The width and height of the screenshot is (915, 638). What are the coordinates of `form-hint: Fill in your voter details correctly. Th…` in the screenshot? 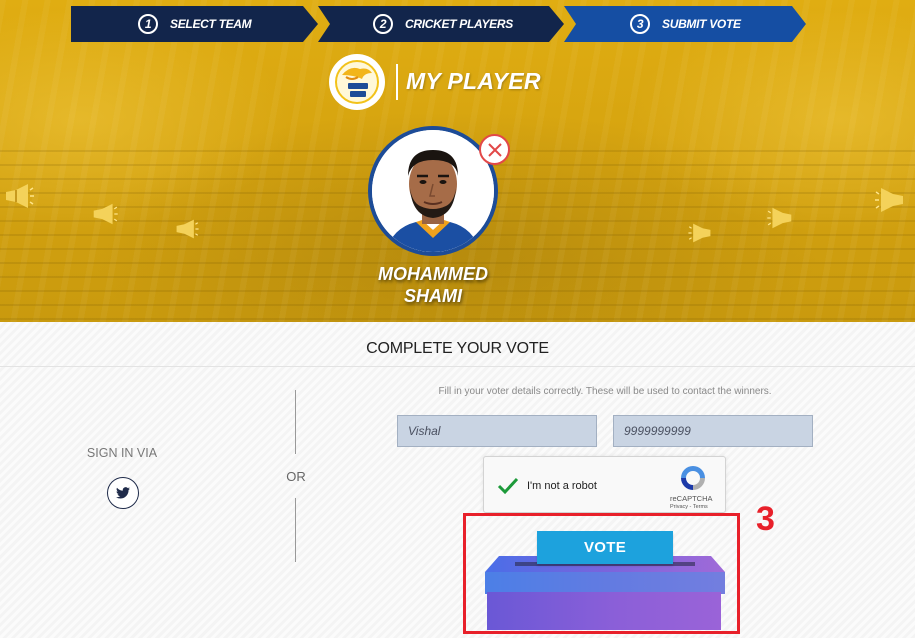 It's located at (605, 391).